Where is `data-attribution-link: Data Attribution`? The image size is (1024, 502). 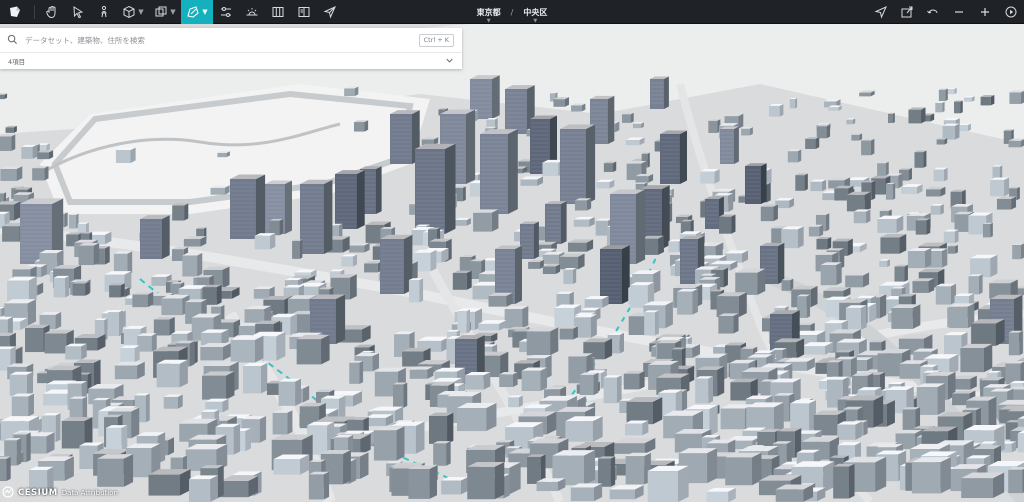
data-attribution-link: Data Attribution is located at coordinates (90, 493).